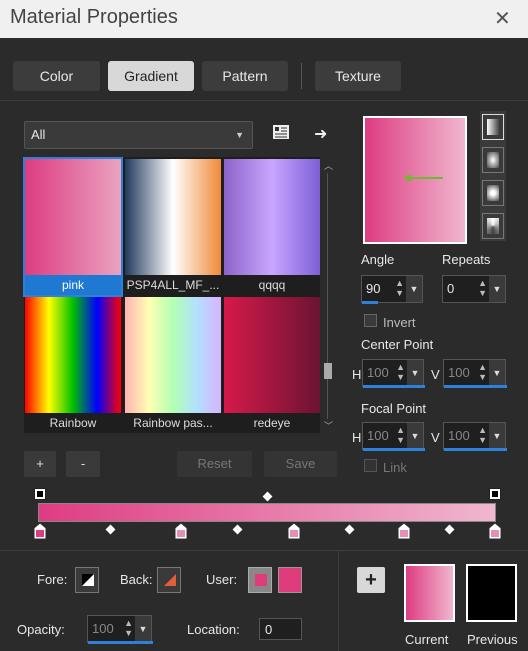 Image resolution: width=528 pixels, height=651 pixels. Describe the element at coordinates (272, 285) in the screenshot. I see `gradient-name: qqqq` at that location.